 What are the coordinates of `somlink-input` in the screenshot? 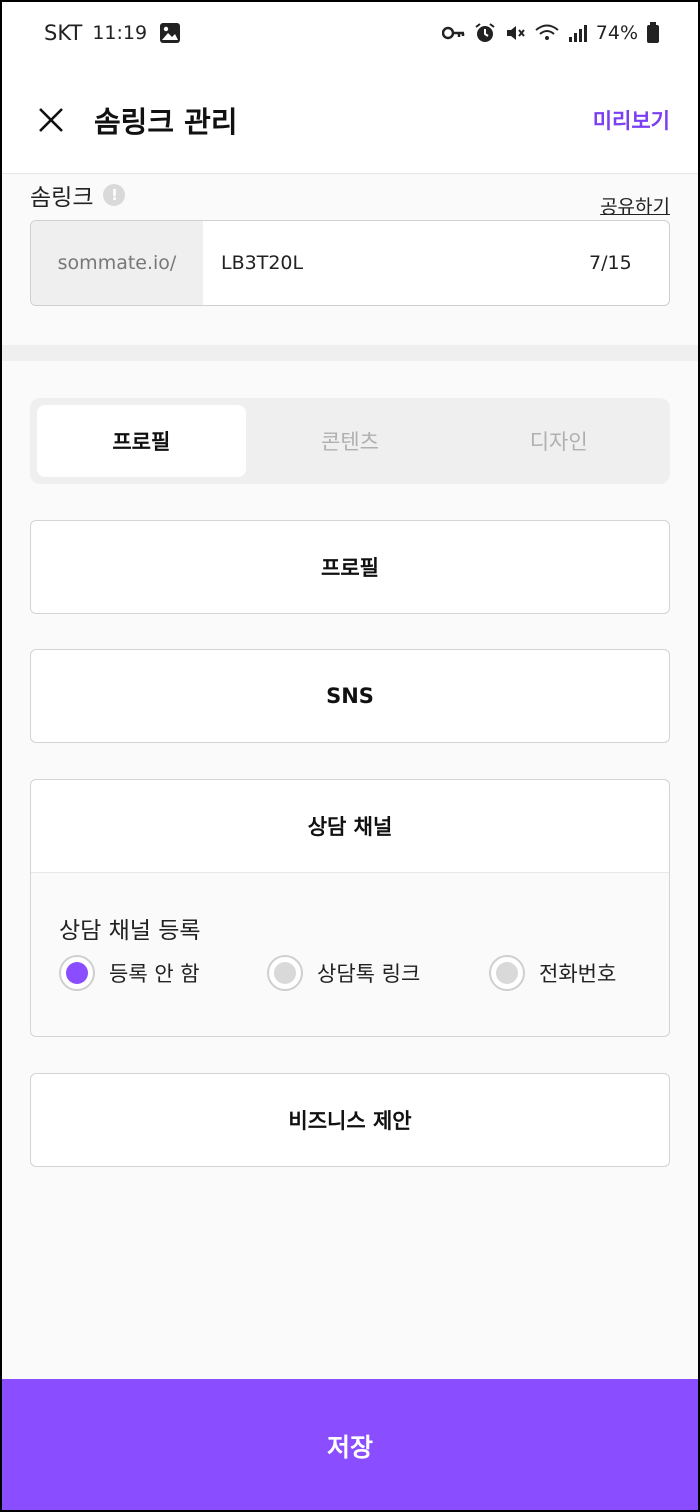 It's located at (396, 263).